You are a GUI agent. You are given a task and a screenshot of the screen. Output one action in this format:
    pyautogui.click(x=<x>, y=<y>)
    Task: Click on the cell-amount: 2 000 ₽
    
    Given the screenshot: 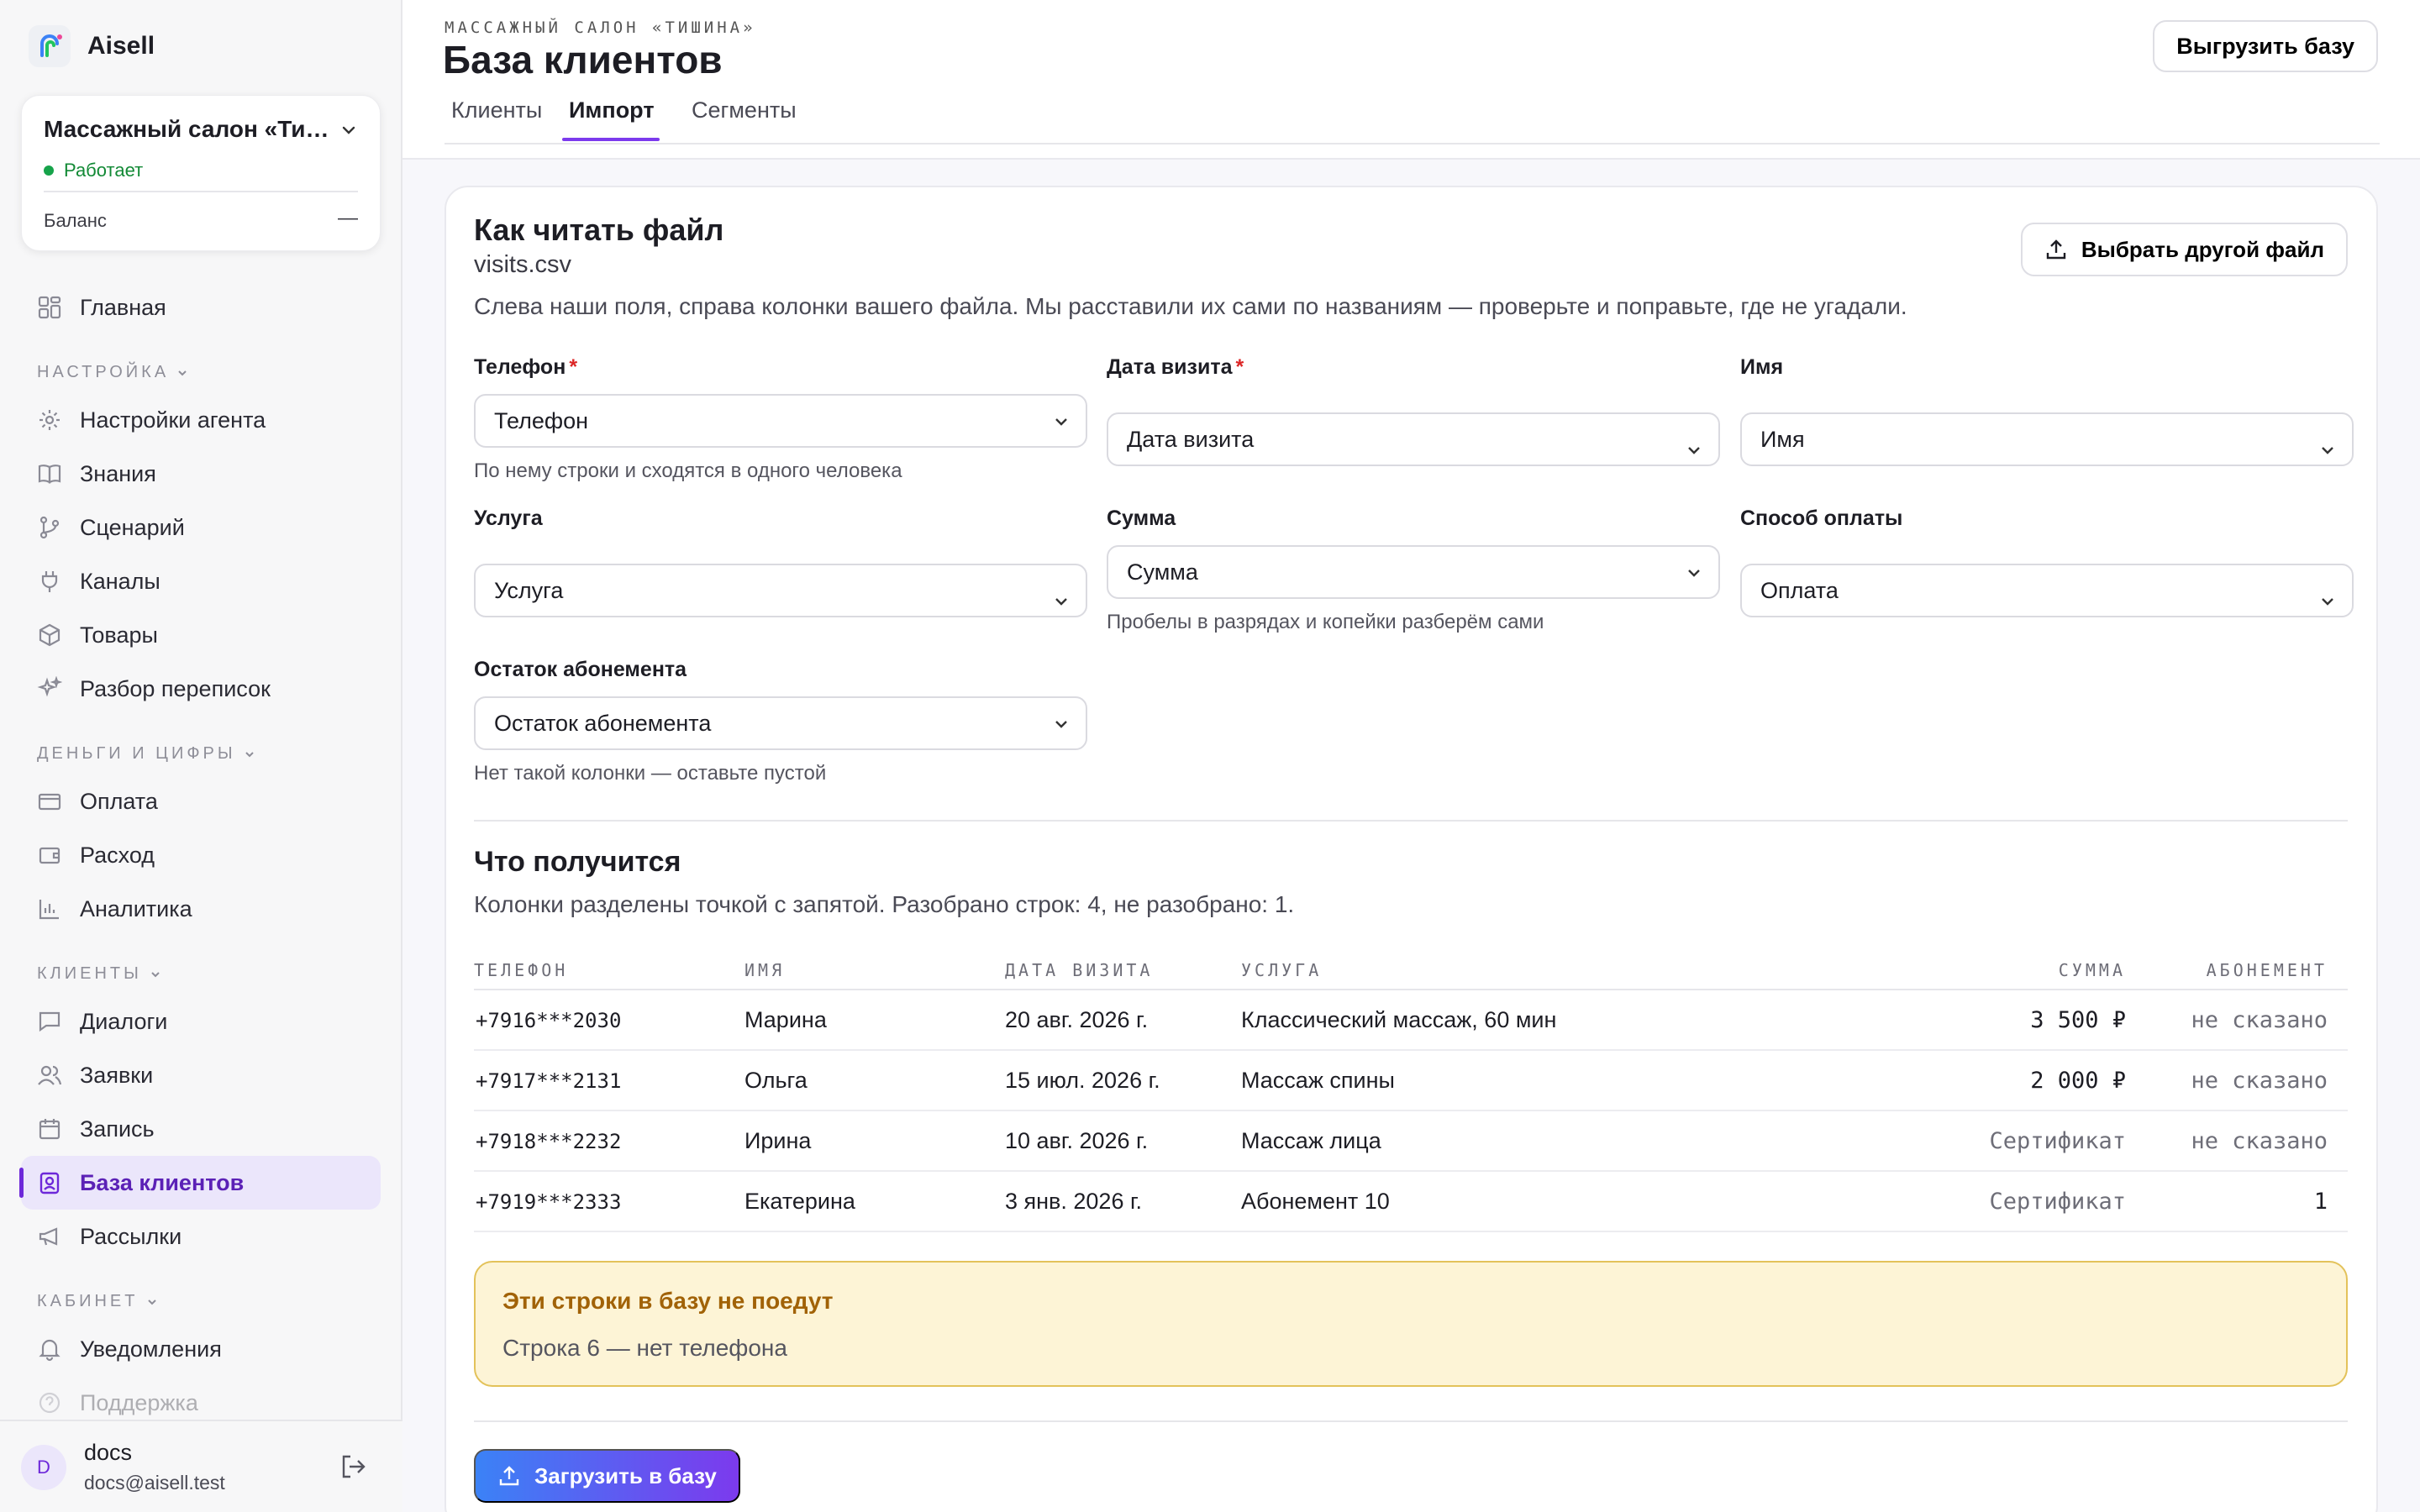 What is the action you would take?
    pyautogui.click(x=2078, y=1081)
    